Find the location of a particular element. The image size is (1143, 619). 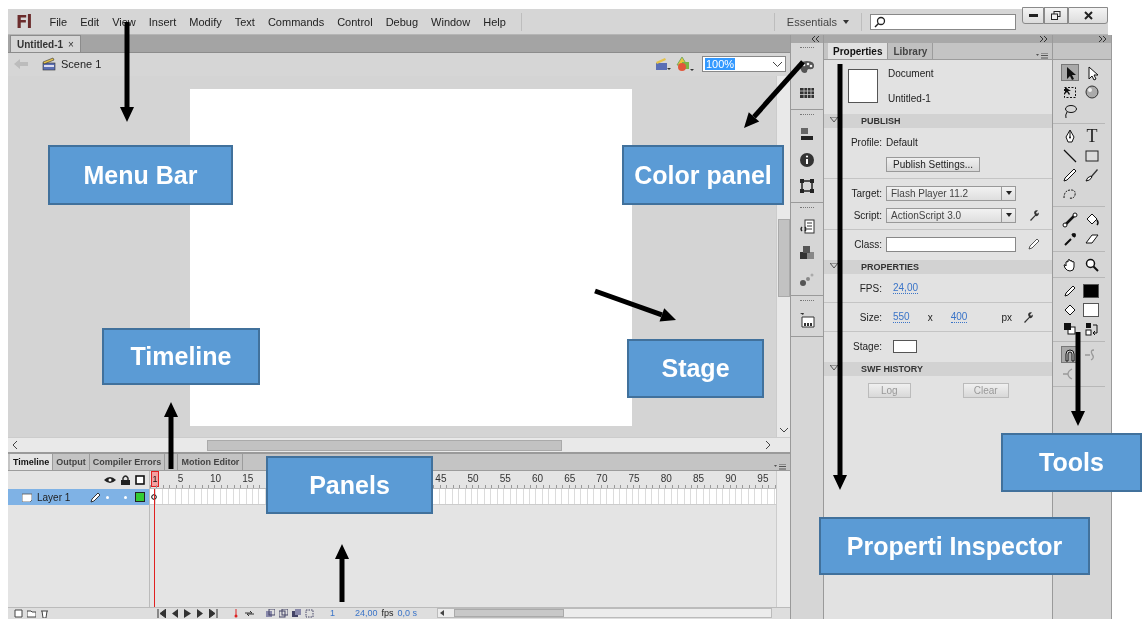

onion-skin-icon is located at coordinates (270, 613).